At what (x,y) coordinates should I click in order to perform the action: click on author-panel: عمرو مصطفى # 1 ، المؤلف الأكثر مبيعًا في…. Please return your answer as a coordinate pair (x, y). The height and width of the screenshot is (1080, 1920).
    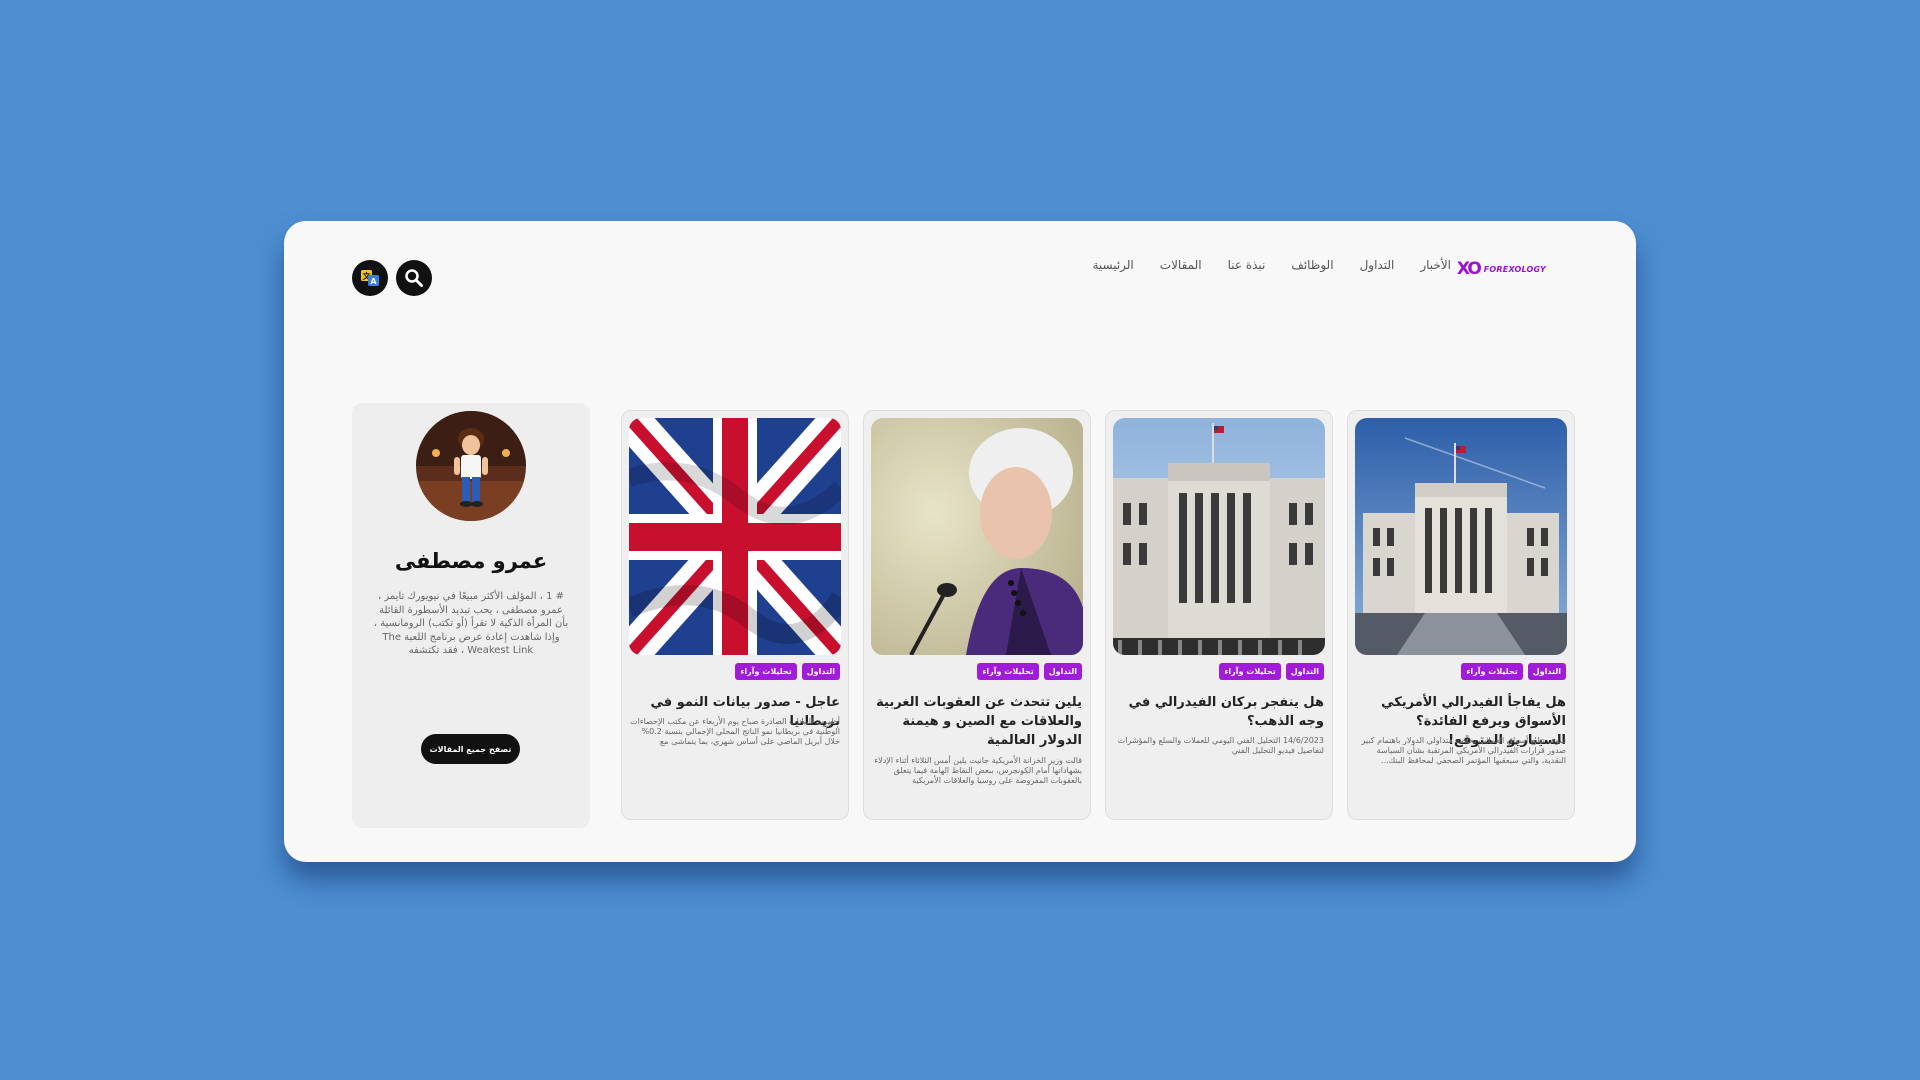
    Looking at the image, I should click on (471, 615).